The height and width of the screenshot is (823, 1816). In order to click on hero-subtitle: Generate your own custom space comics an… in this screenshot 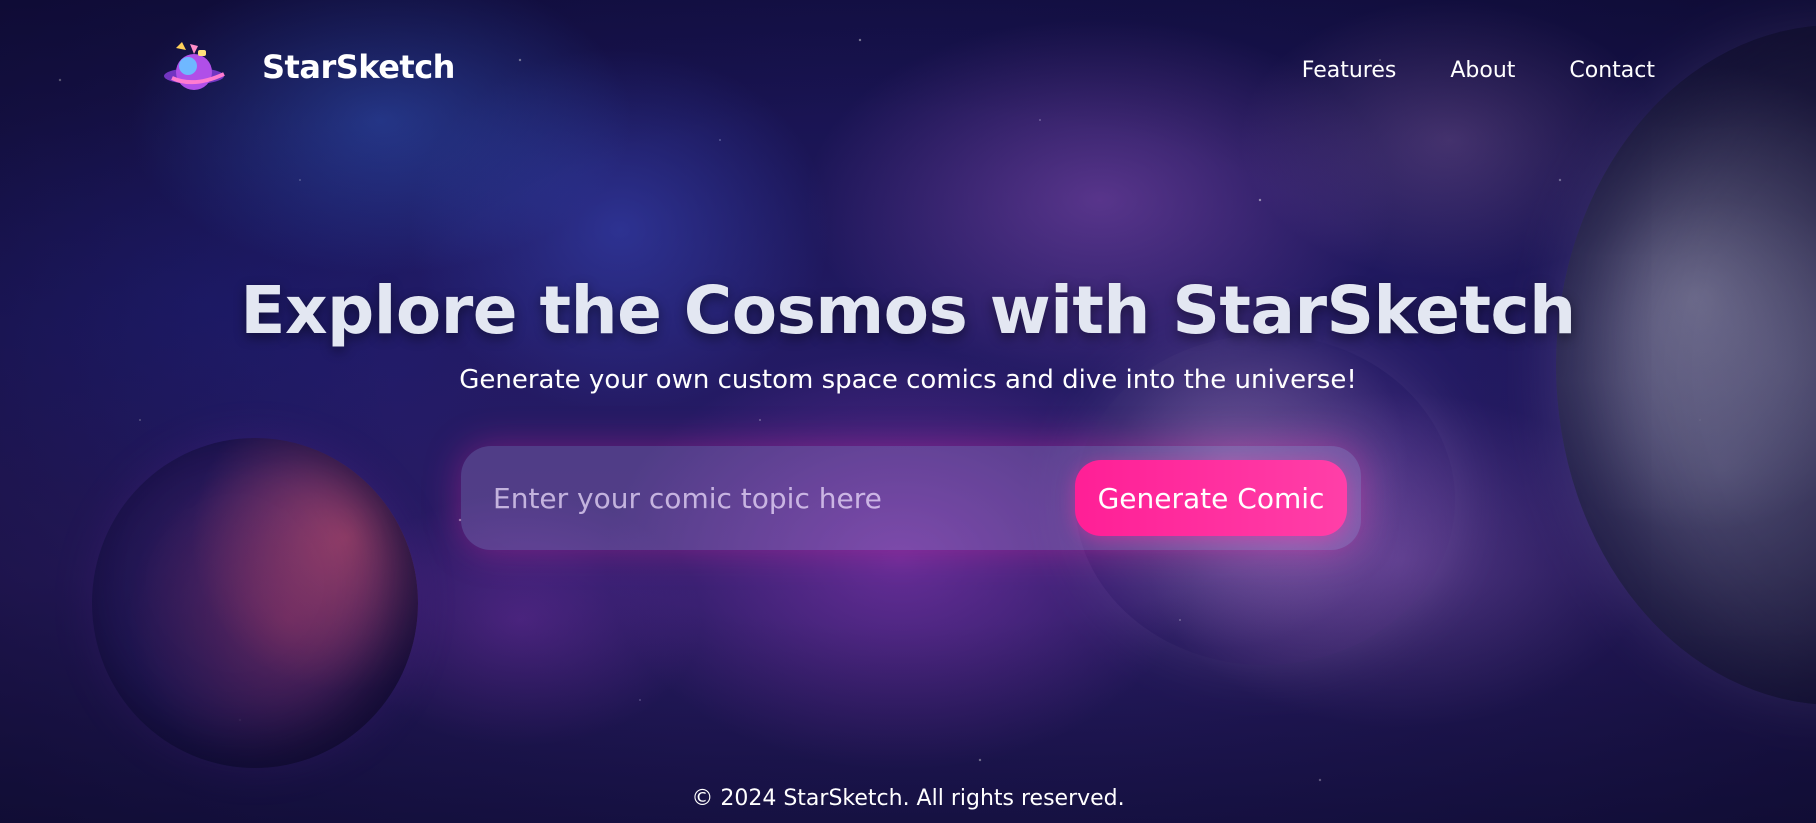, I will do `click(908, 380)`.